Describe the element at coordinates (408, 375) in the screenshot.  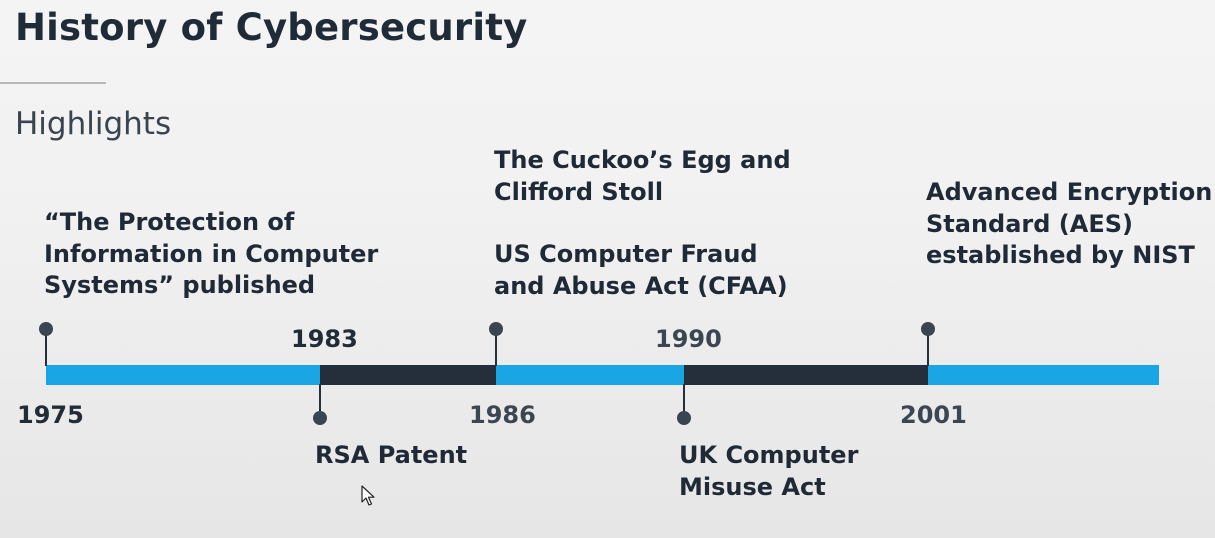
I see `timeline-segment-1983-1986` at that location.